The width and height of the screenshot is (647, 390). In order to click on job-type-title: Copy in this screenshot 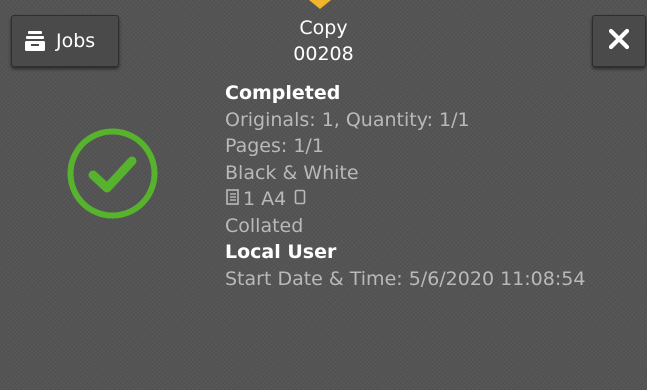, I will do `click(323, 28)`.